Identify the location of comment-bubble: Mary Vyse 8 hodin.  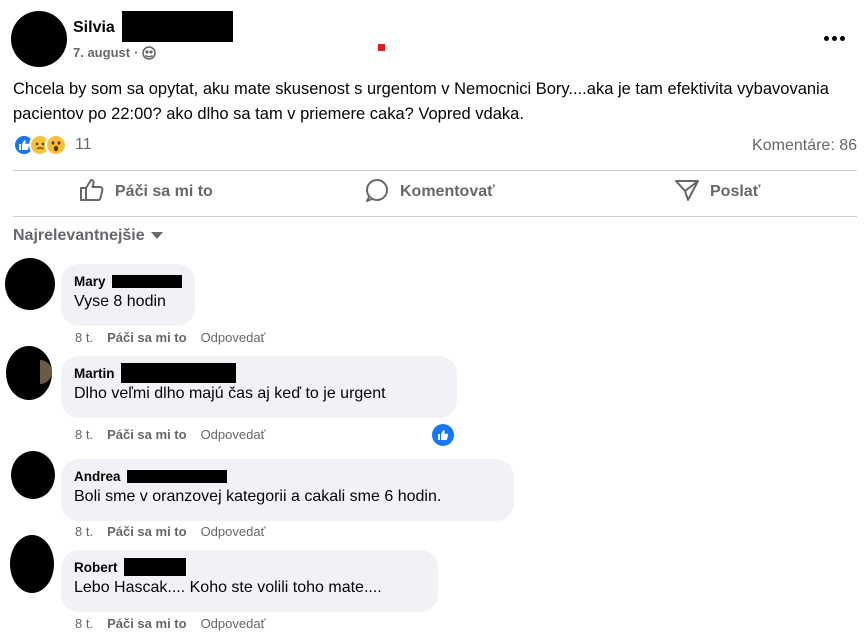
(128, 295).